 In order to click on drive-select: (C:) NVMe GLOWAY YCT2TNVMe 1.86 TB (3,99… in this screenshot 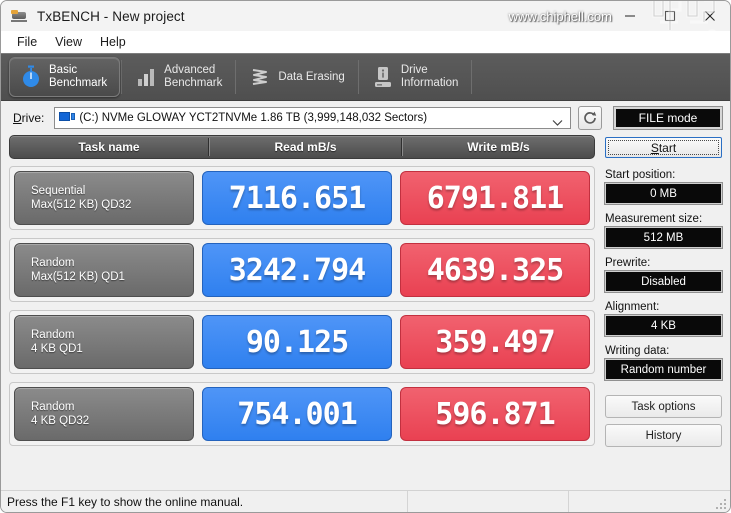, I will do `click(312, 118)`.